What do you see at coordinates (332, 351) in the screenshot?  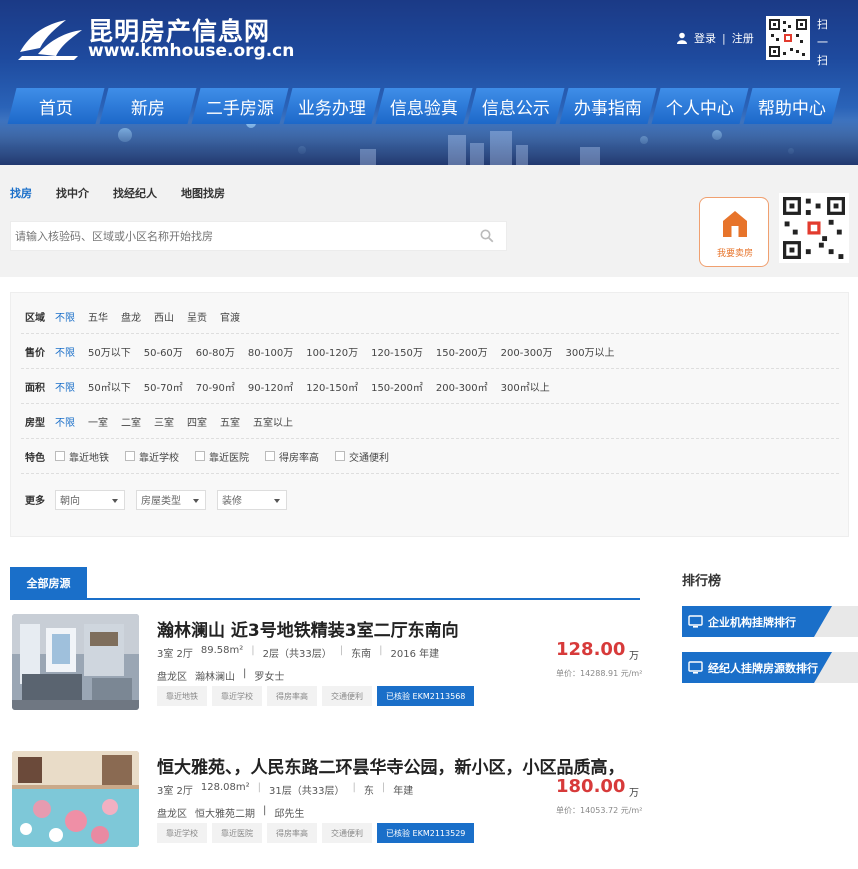 I see `filter-option: 100-120万` at bounding box center [332, 351].